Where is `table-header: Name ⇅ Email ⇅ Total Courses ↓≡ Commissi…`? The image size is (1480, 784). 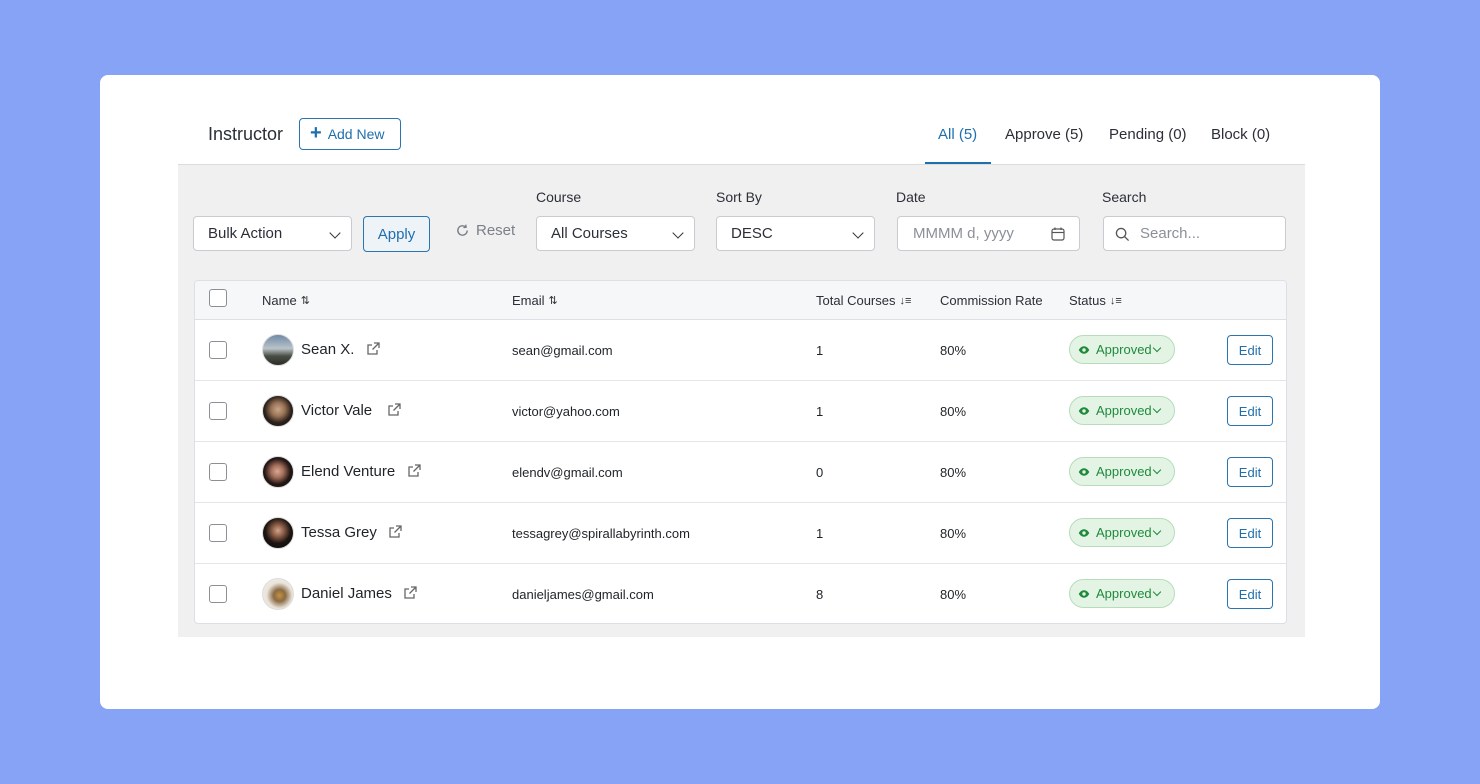 table-header: Name ⇅ Email ⇅ Total Courses ↓≡ Commissi… is located at coordinates (740, 300).